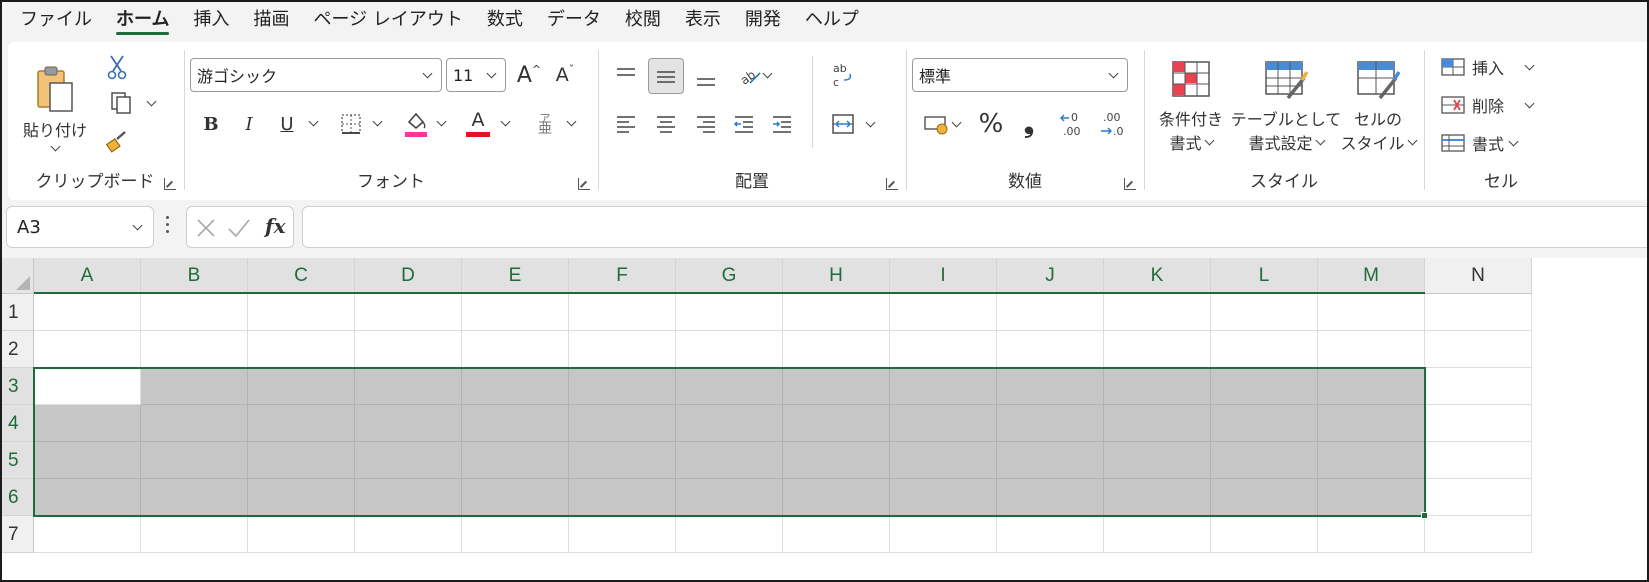 The image size is (1649, 582). I want to click on column-header-g: G, so click(729, 276).